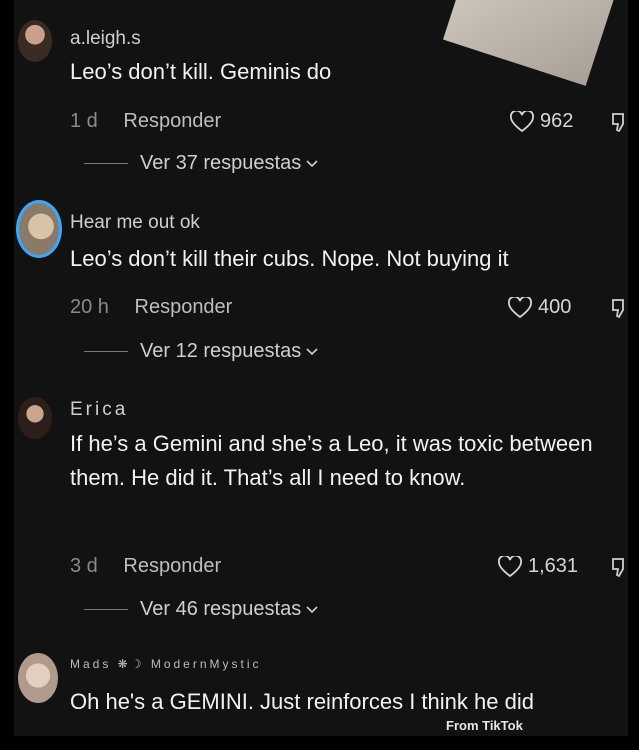  I want to click on comment-meta: 1 d Responder, so click(145, 121).